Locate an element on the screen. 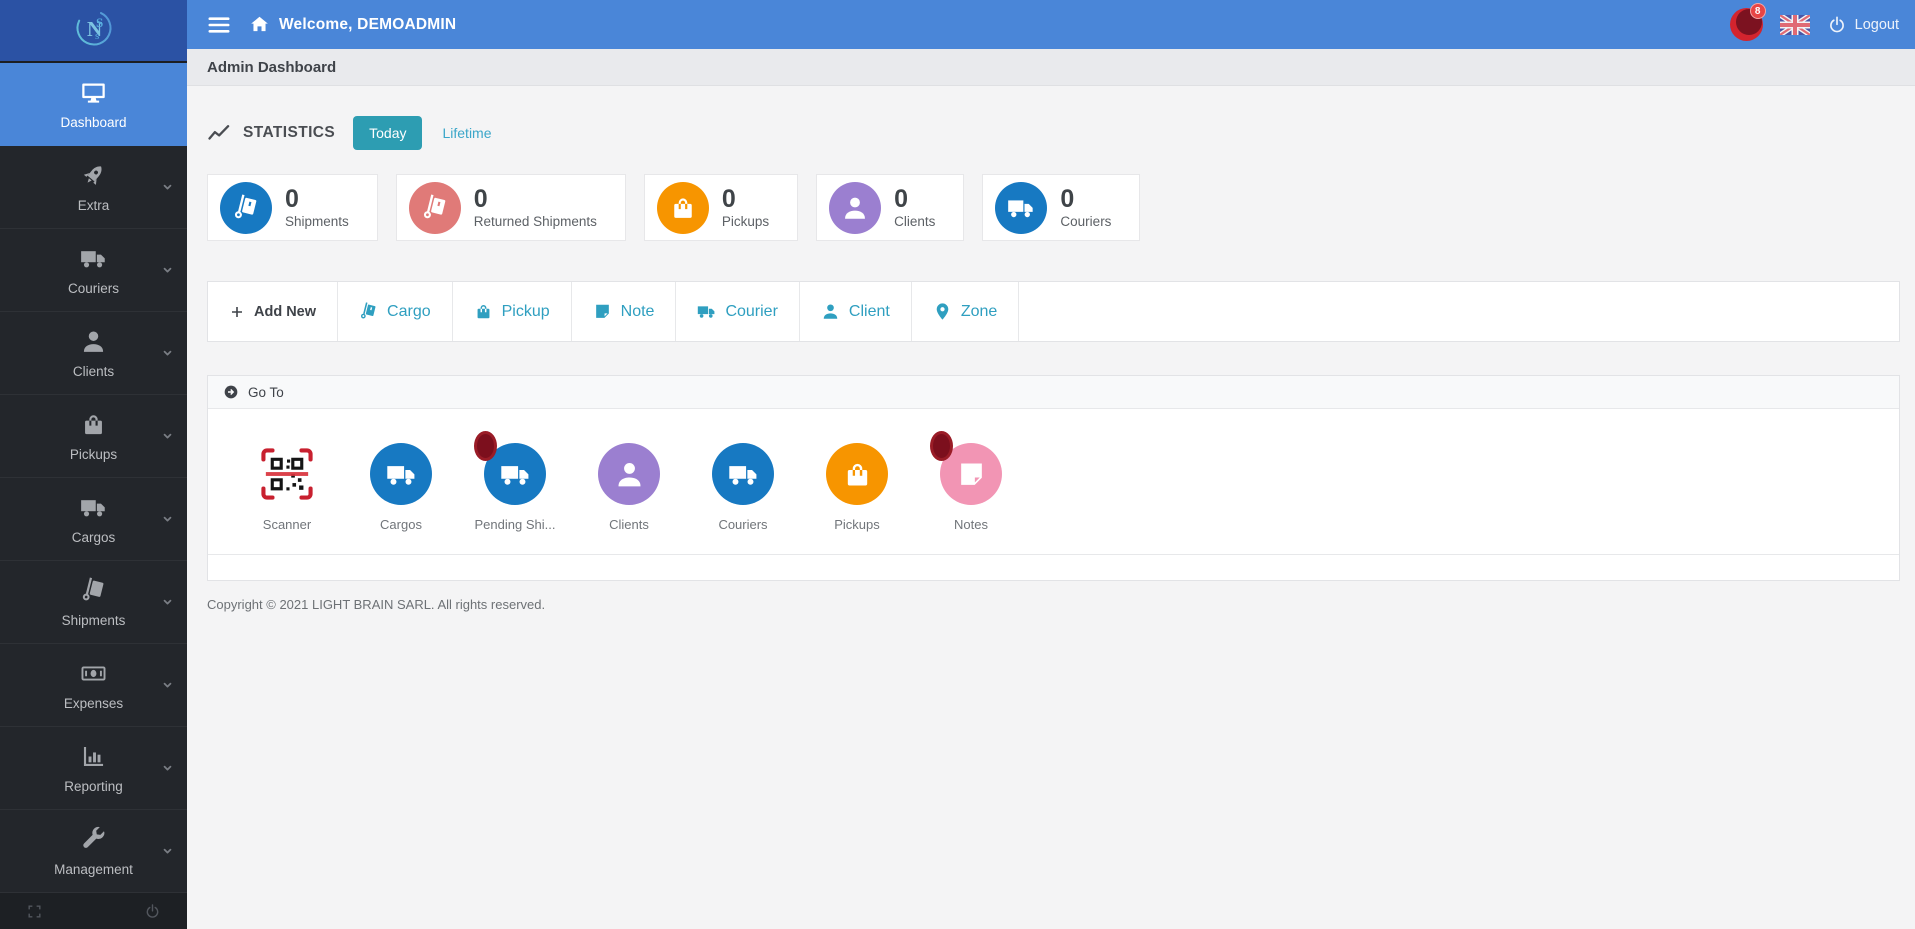 This screenshot has height=929, width=1915. filter-today-button: Today is located at coordinates (388, 133).